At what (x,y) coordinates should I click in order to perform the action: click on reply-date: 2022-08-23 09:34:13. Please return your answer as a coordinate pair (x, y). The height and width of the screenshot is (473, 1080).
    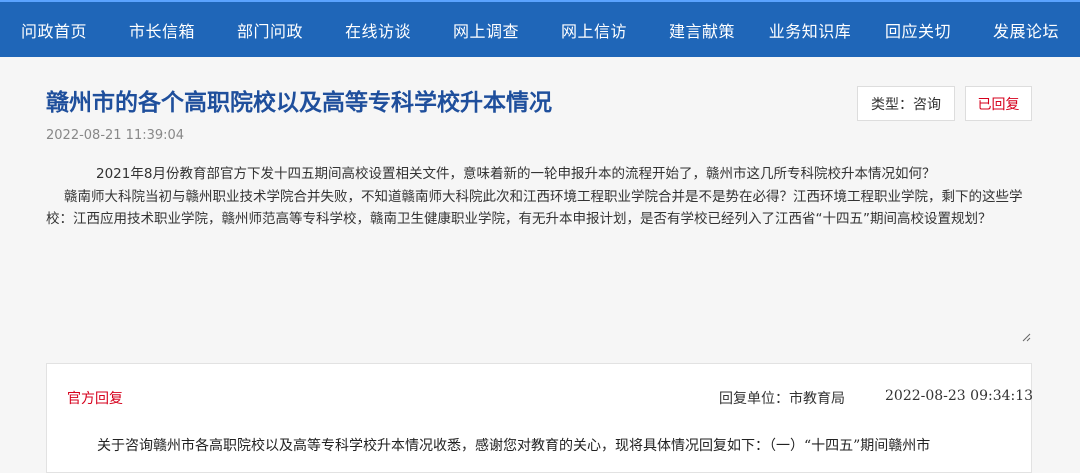
    Looking at the image, I should click on (959, 396).